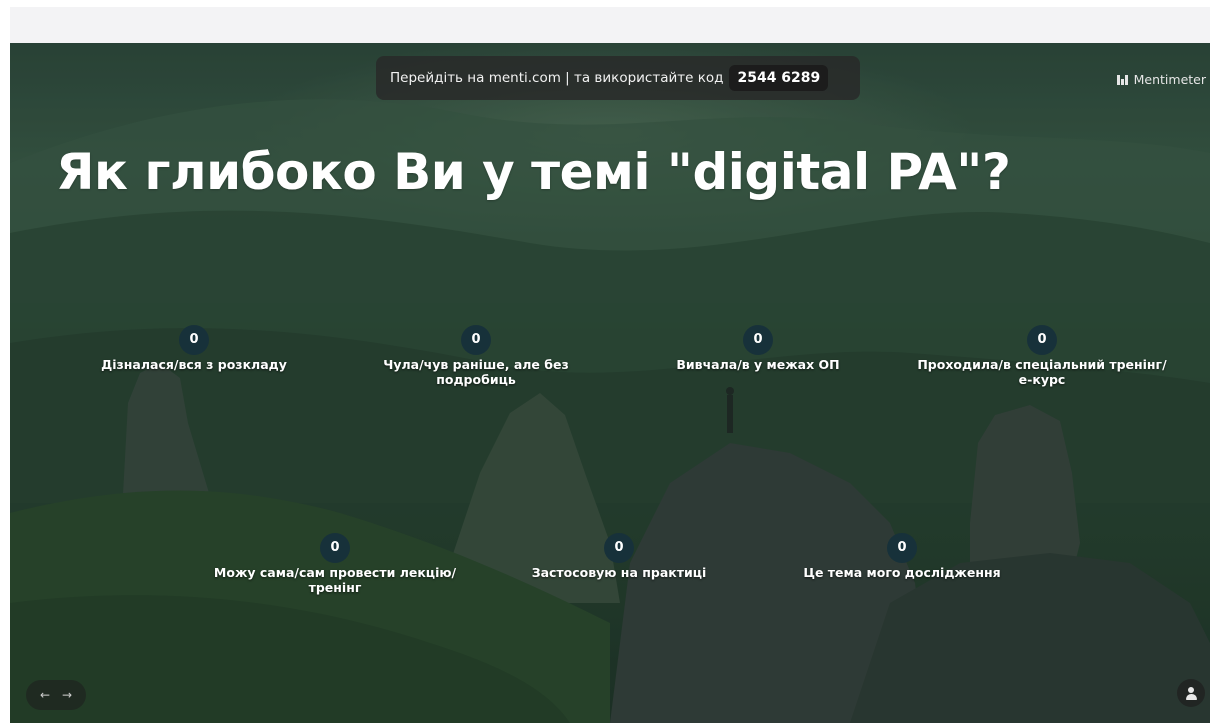 This screenshot has width=1210, height=723. What do you see at coordinates (902, 572) in the screenshot?
I see `option-label: Це тема мого дослідження` at bounding box center [902, 572].